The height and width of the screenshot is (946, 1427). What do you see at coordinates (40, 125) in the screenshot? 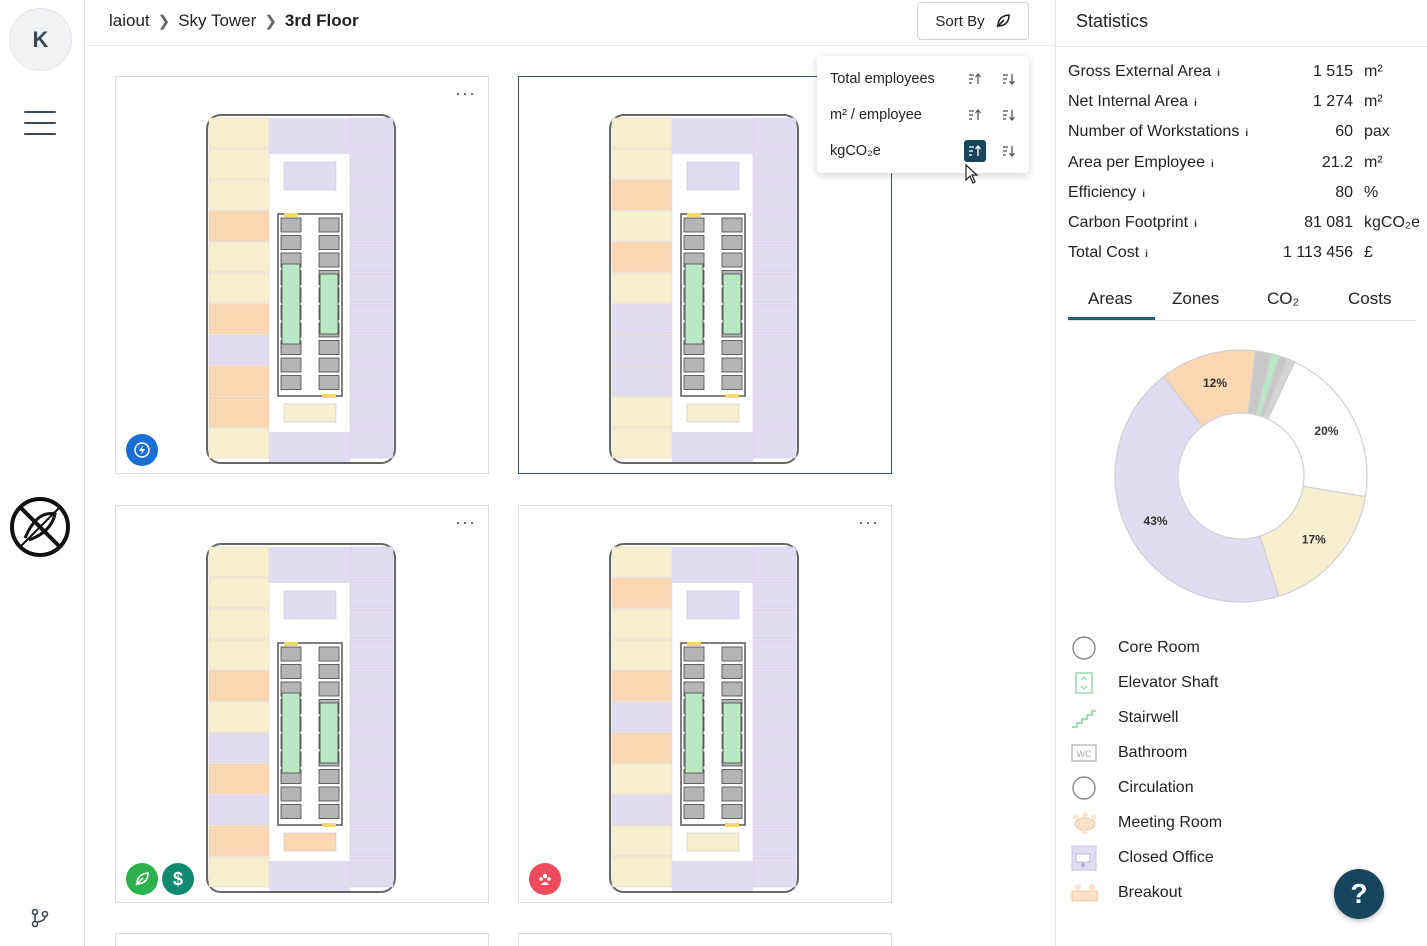
I see `hamburger-menu-icon` at bounding box center [40, 125].